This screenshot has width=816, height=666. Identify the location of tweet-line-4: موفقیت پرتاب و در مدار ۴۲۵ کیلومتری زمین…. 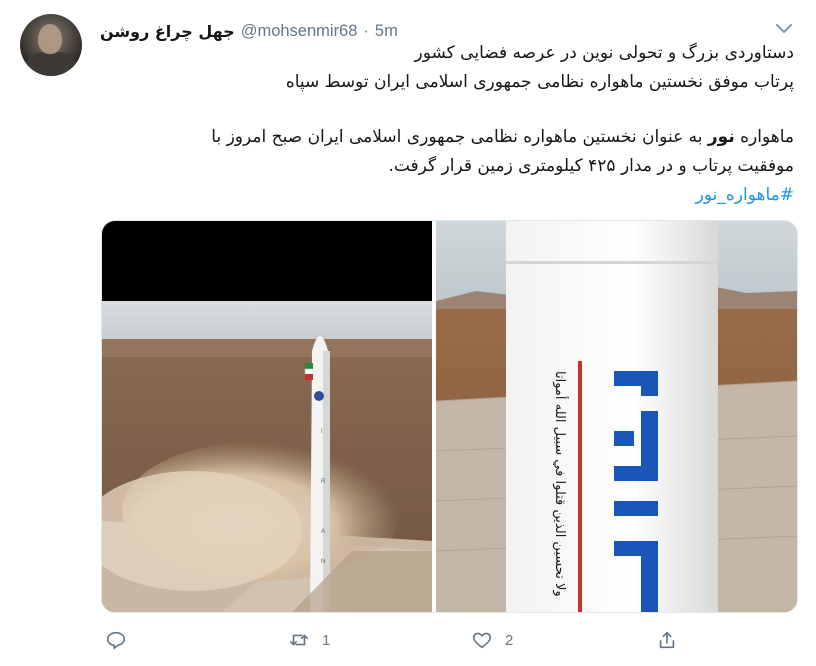
(591, 166).